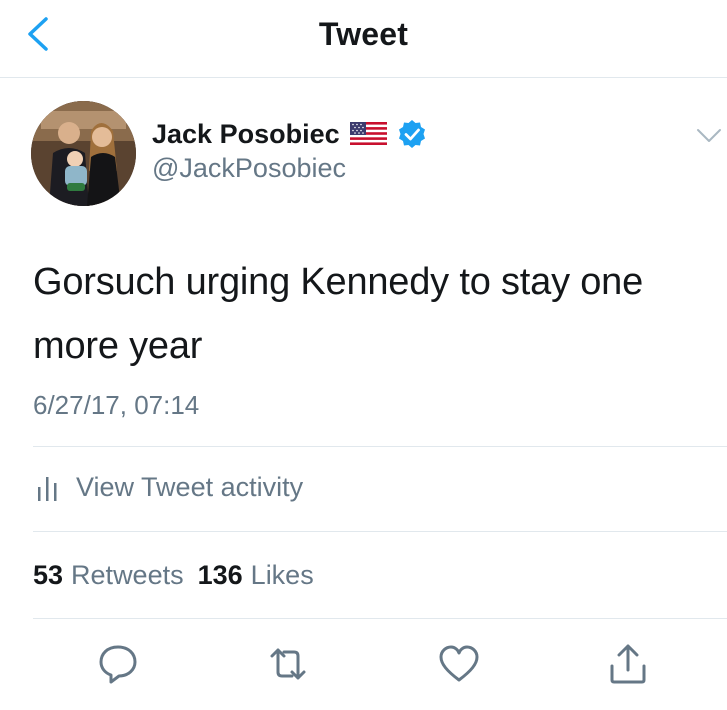 The width and height of the screenshot is (727, 710). Describe the element at coordinates (628, 664) in the screenshot. I see `share-icon` at that location.